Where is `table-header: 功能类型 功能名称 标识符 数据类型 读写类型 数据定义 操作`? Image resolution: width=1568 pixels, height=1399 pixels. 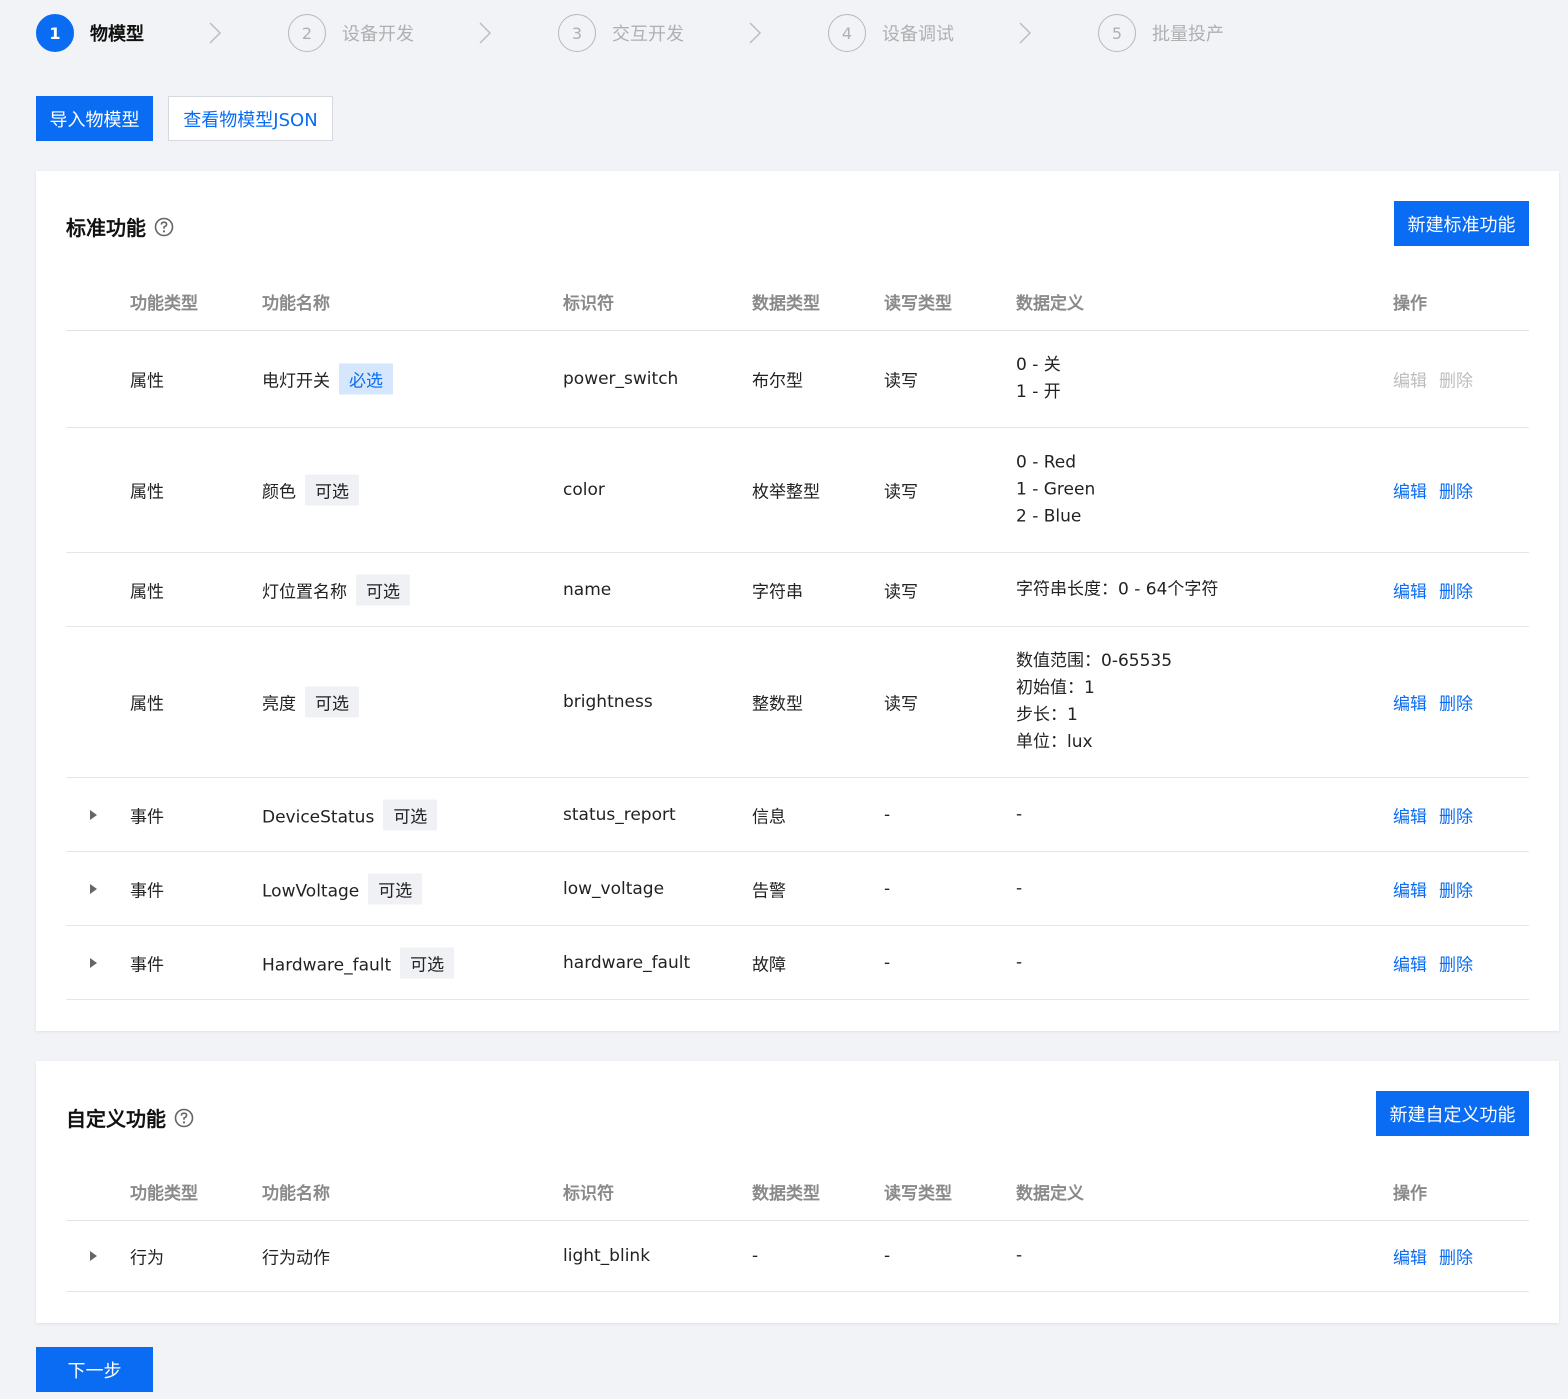
table-header: 功能类型 功能名称 标识符 数据类型 读写类型 数据定义 操作 is located at coordinates (797, 300).